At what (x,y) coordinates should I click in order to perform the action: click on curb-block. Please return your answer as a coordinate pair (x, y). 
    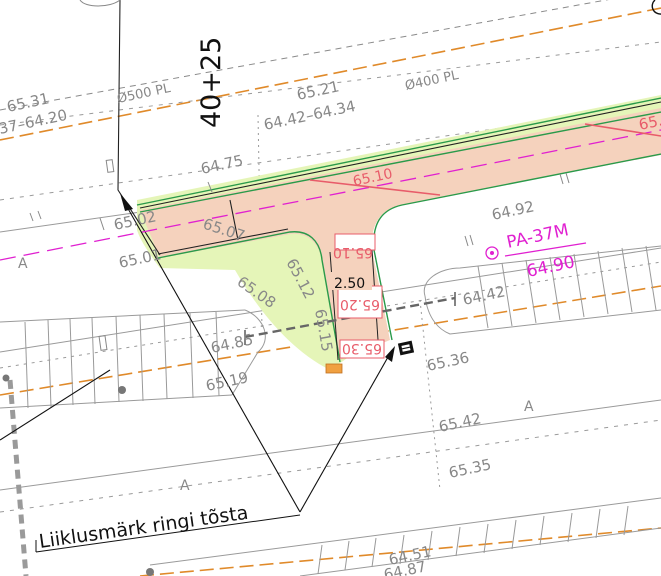
    Looking at the image, I should click on (334, 368).